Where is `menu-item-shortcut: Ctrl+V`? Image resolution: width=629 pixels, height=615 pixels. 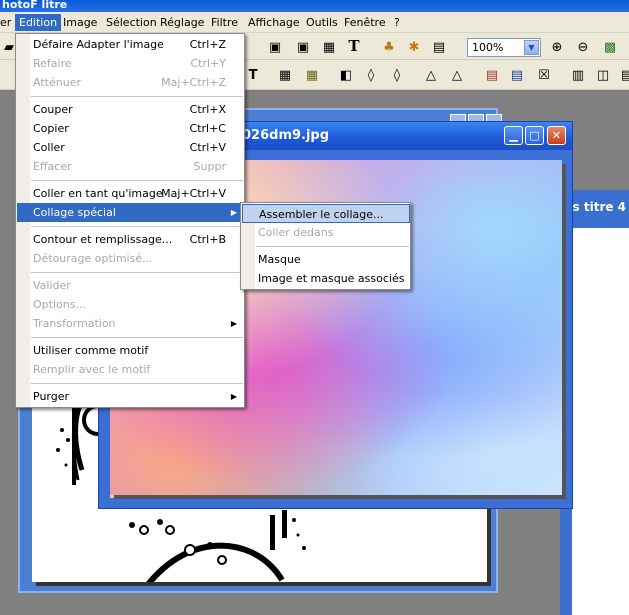
menu-item-shortcut: Ctrl+V is located at coordinates (207, 147).